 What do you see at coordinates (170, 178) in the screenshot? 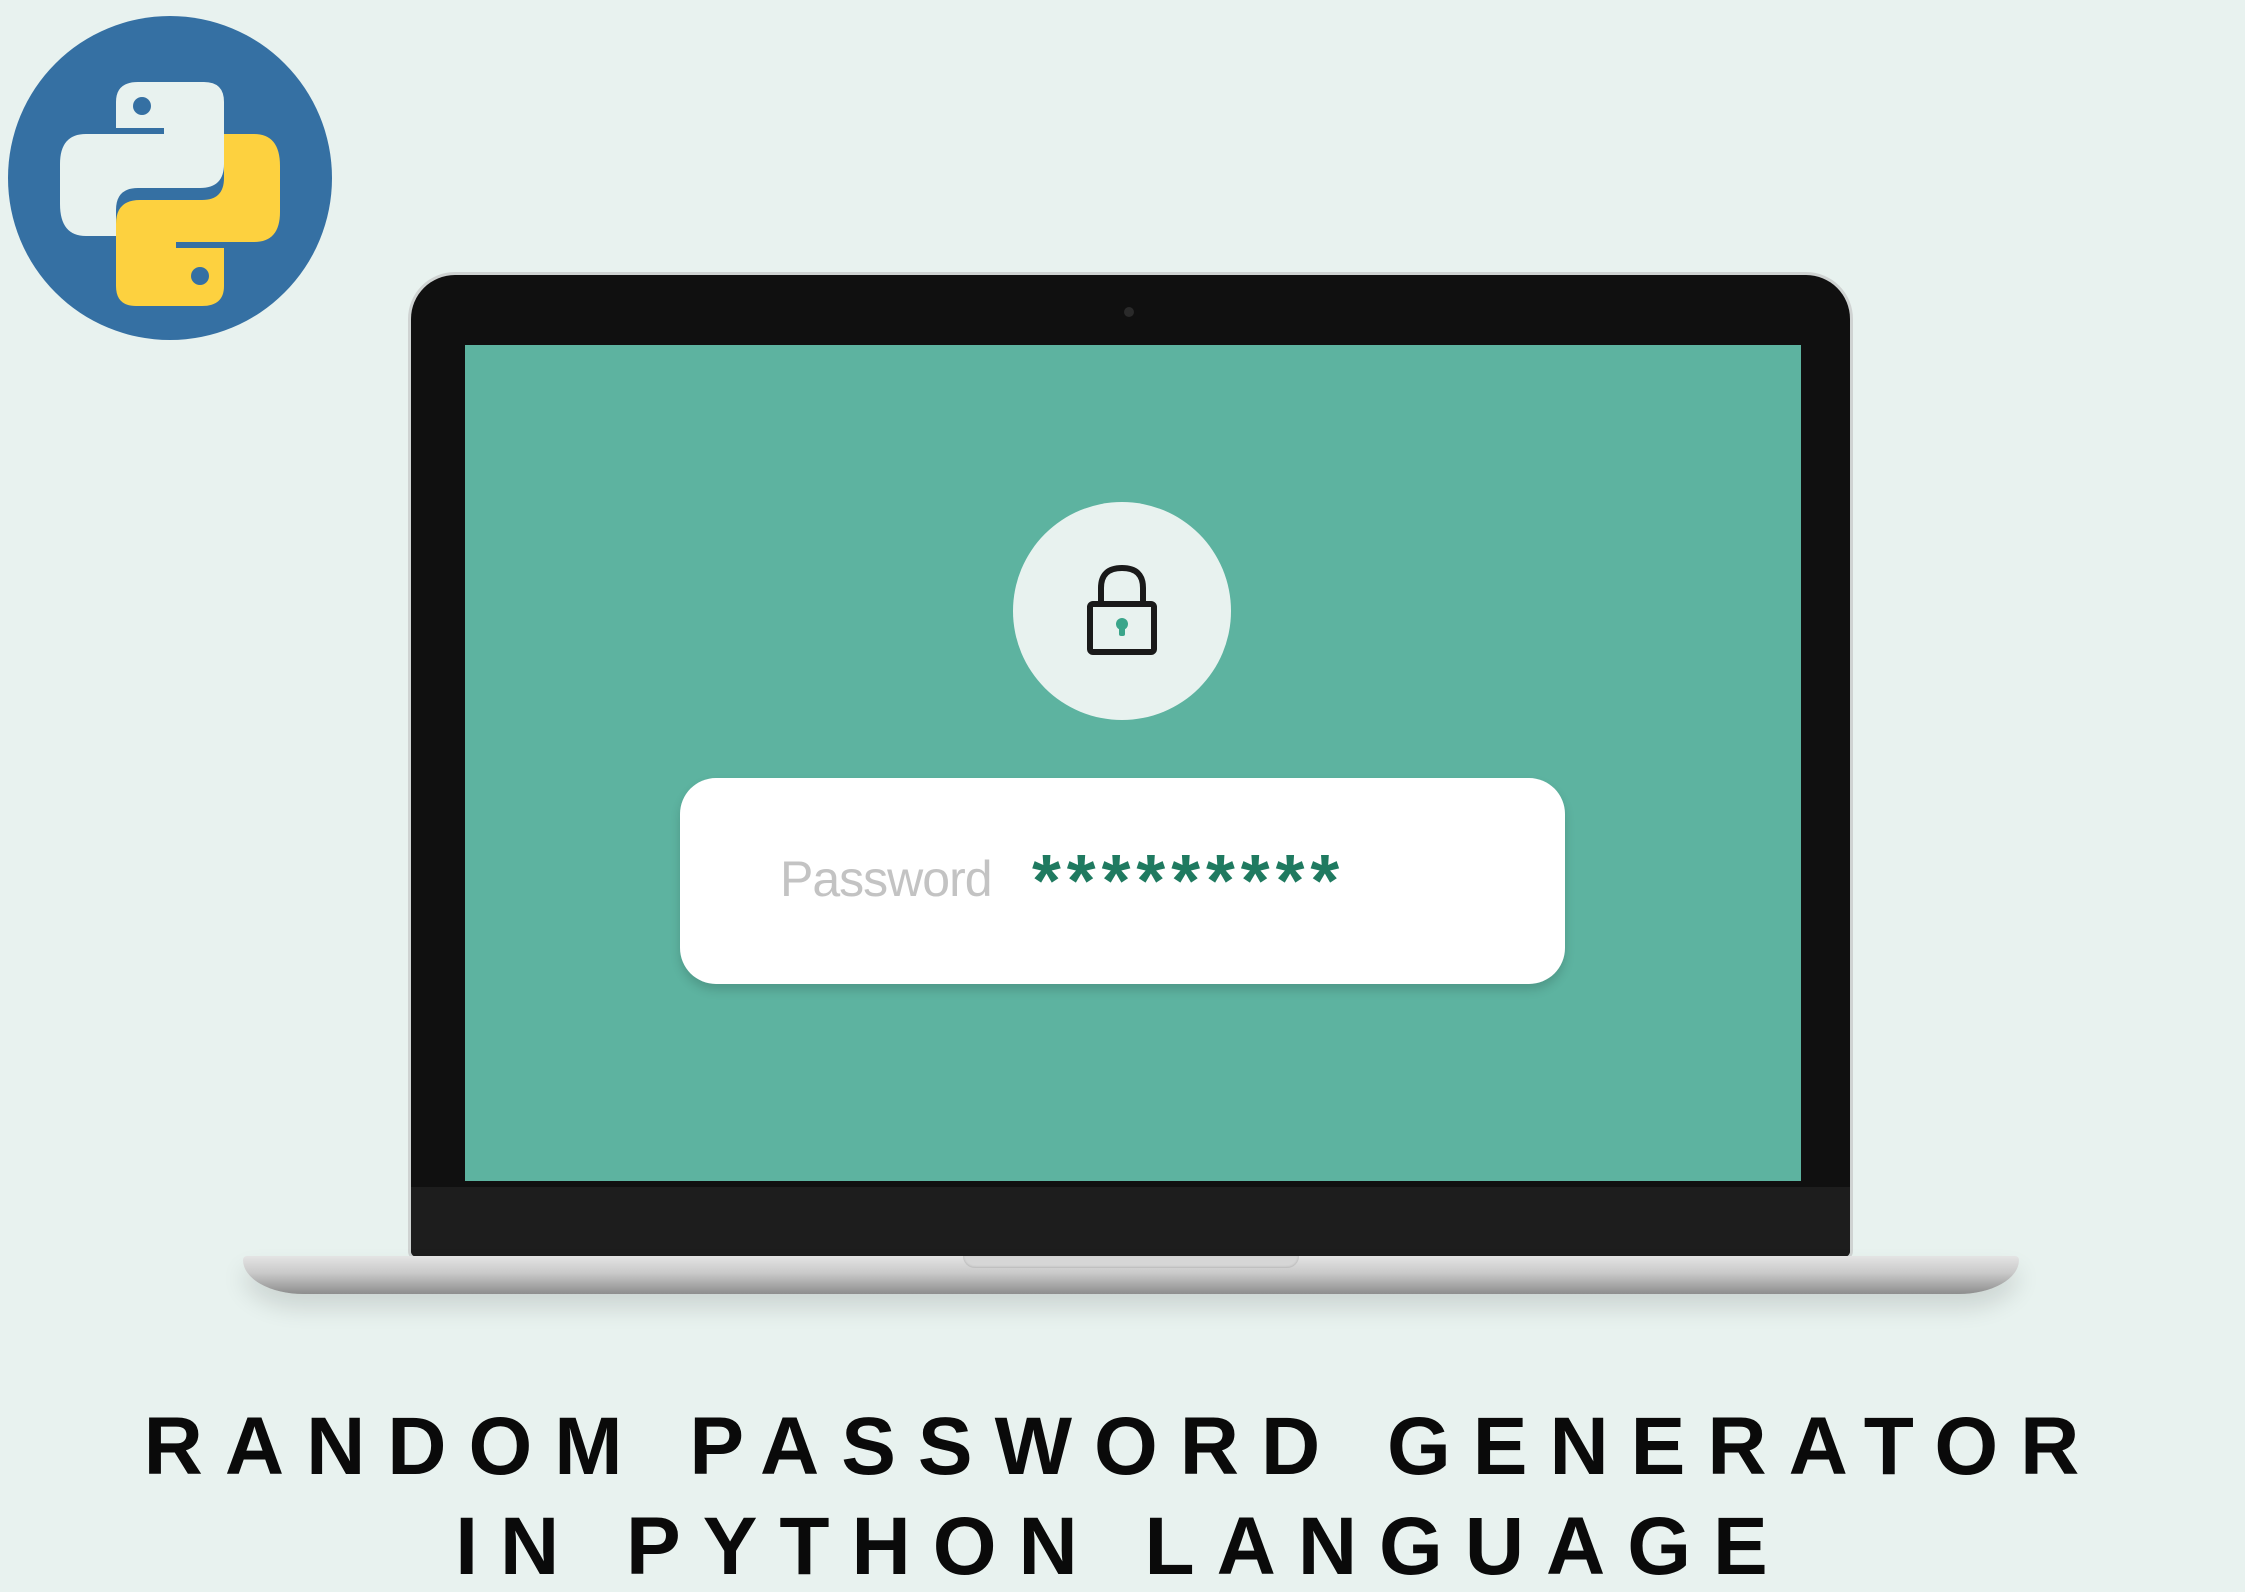
I see `python-logo-icon` at bounding box center [170, 178].